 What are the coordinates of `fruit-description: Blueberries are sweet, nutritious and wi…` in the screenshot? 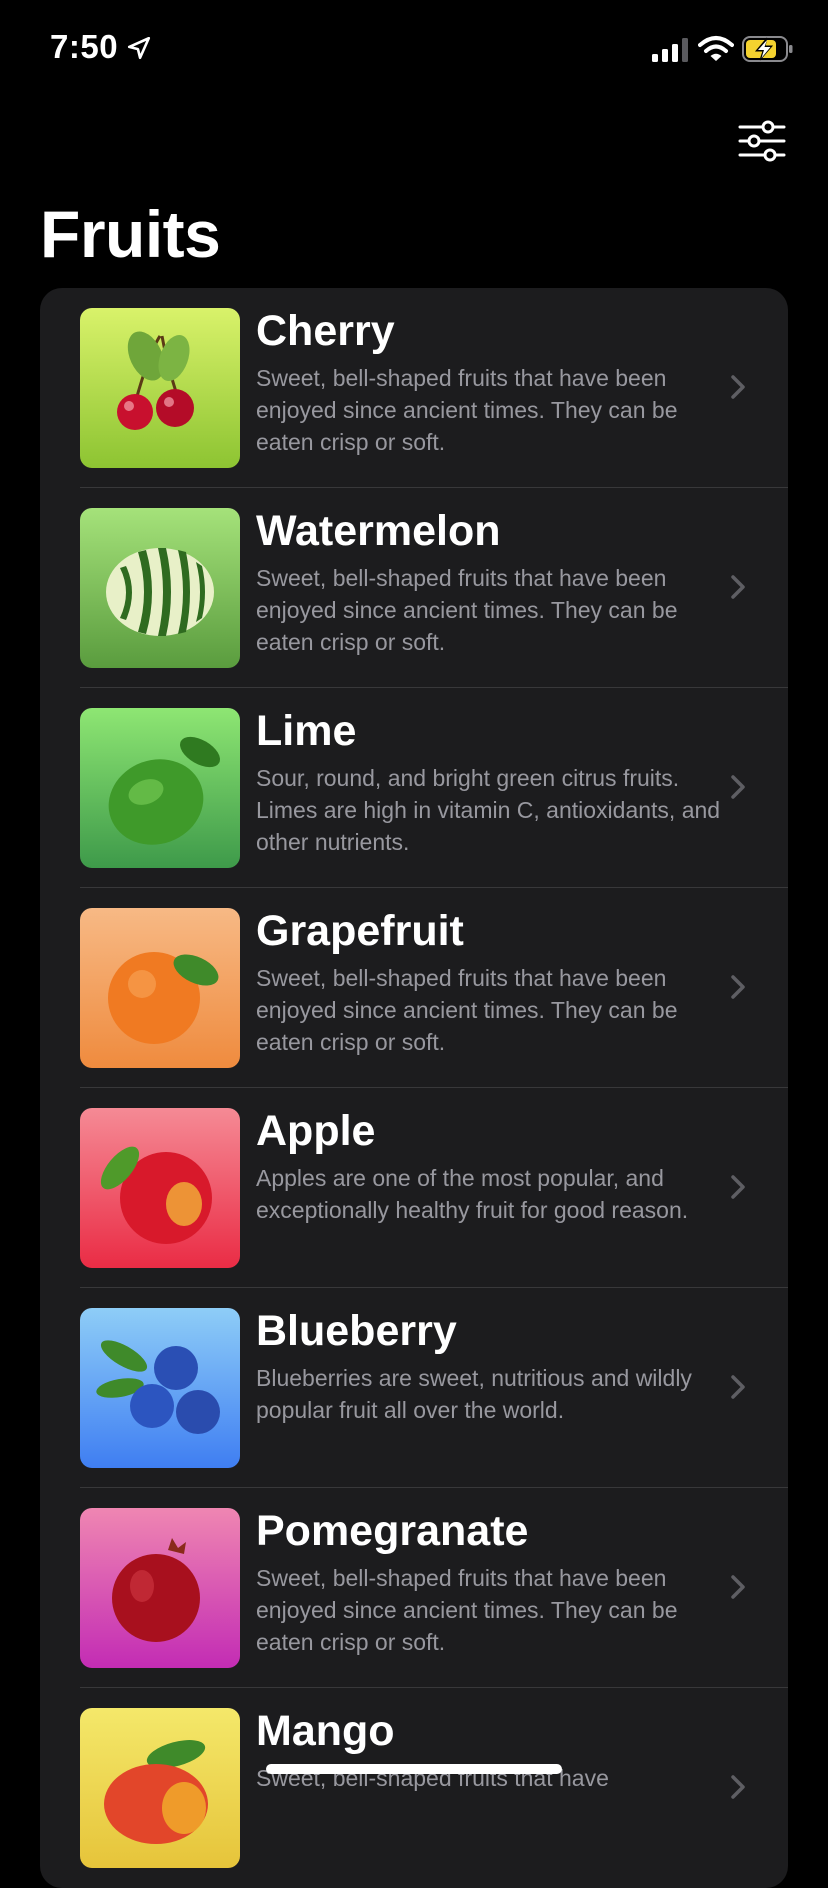 It's located at (474, 1394).